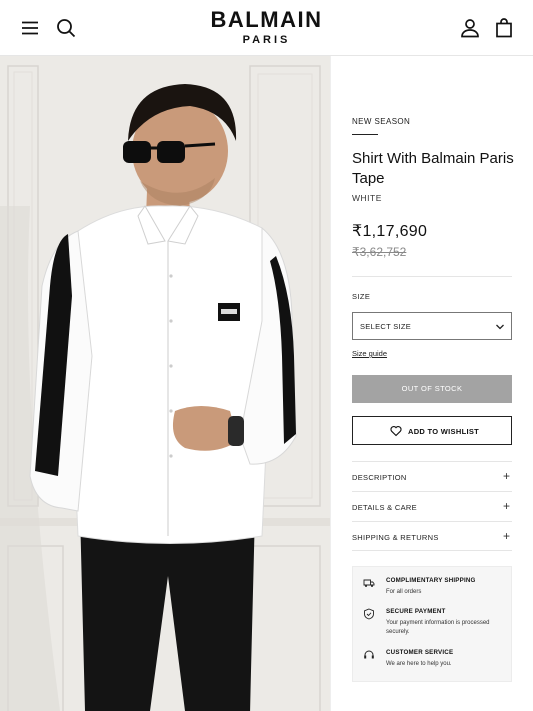 This screenshot has height=711, width=533. What do you see at coordinates (379, 477) in the screenshot?
I see `accordion-label: DESCRIPTION` at bounding box center [379, 477].